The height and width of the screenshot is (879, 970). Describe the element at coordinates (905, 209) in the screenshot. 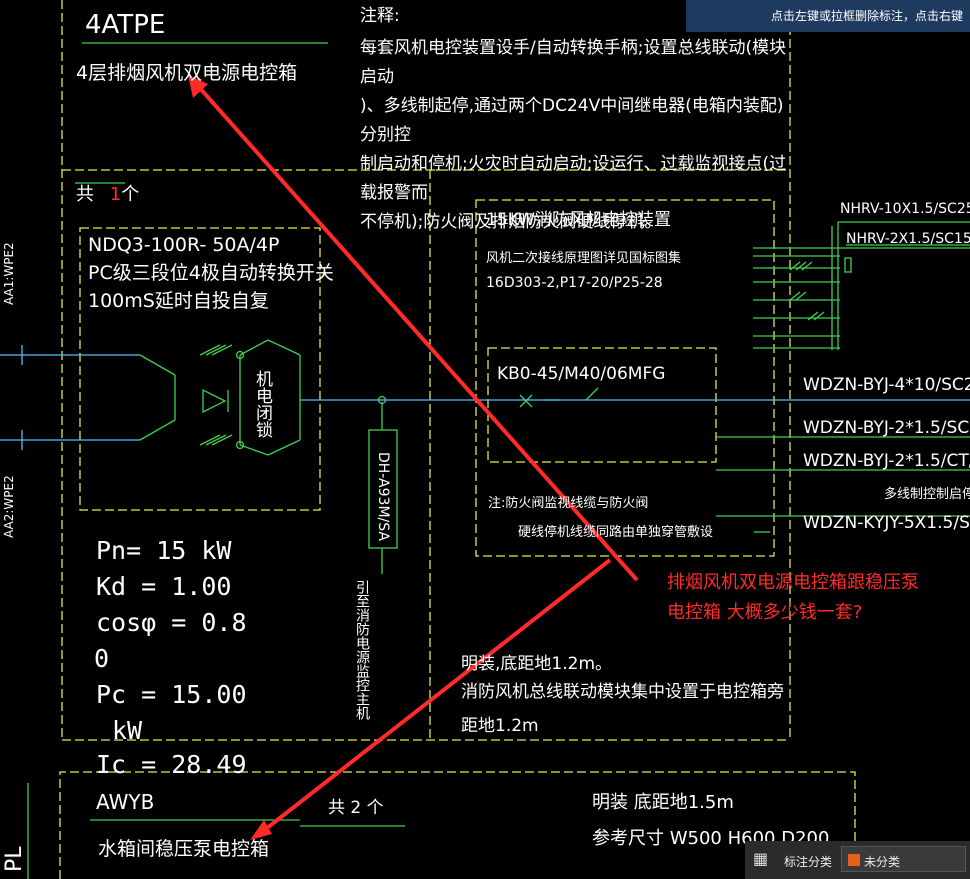

I see `cable-nhrv-10: NHRV-10X1.5/SC25` at that location.